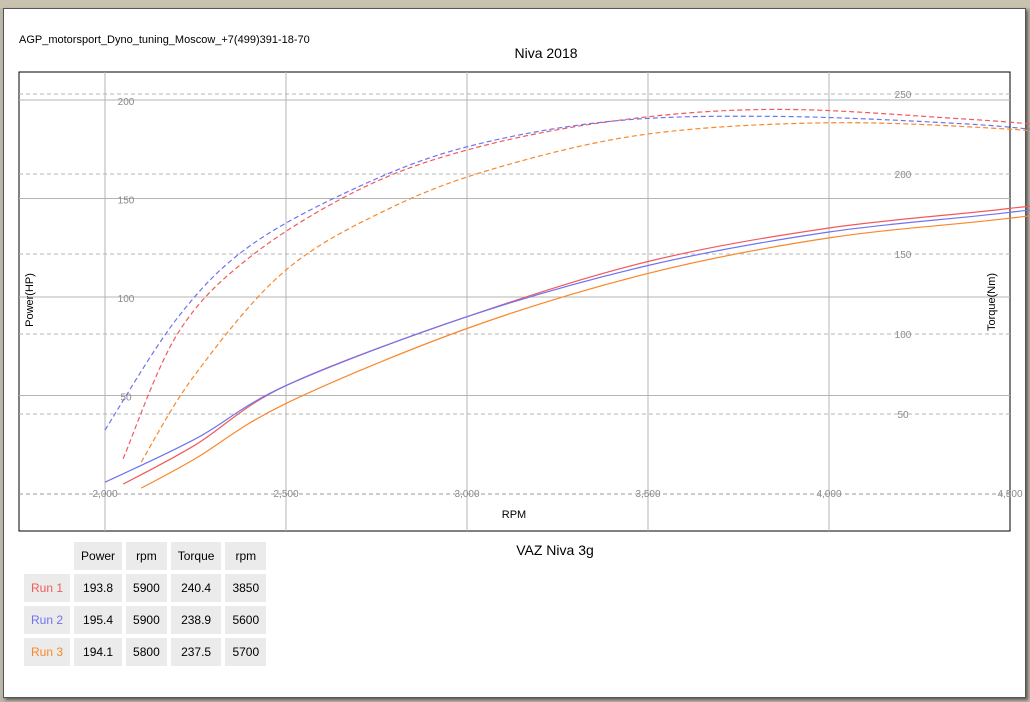 This screenshot has height=702, width=1030. What do you see at coordinates (555, 550) in the screenshot?
I see `chart-subtitle: VAZ Niva 3g` at bounding box center [555, 550].